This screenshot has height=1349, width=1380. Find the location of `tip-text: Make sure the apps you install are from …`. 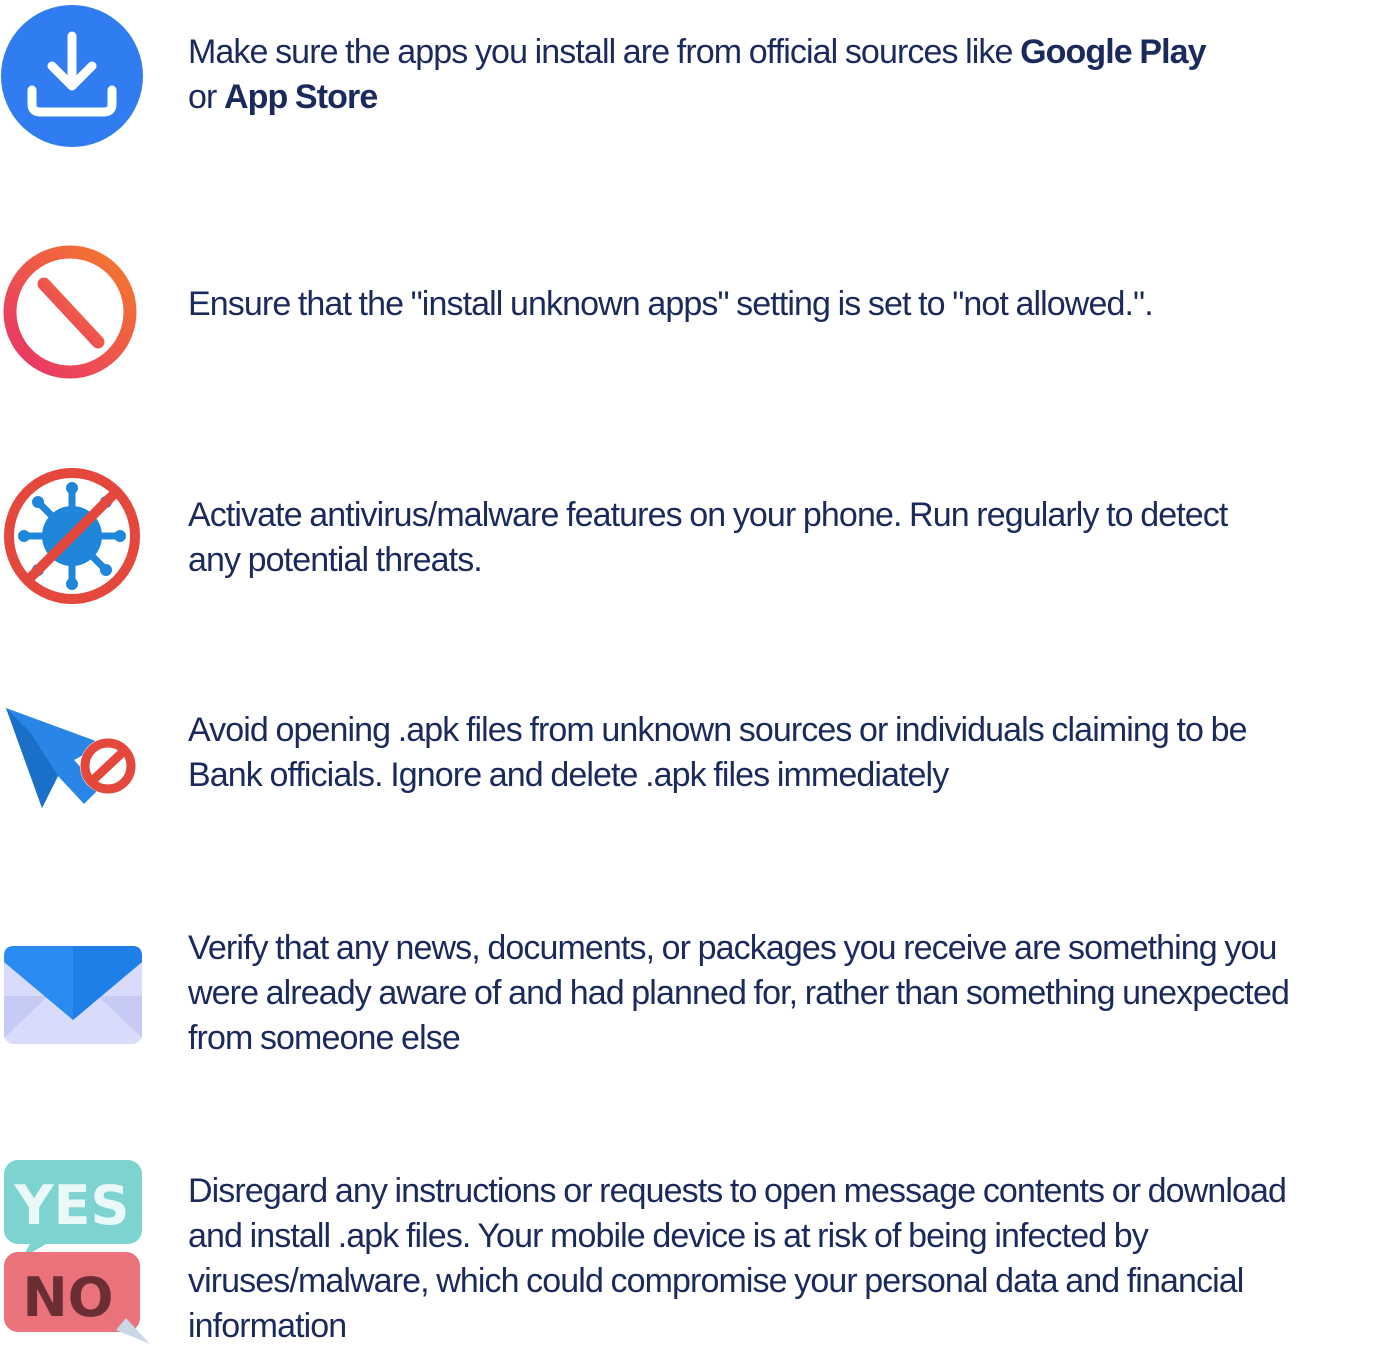

tip-text: Make sure the apps you install are from … is located at coordinates (784, 75).